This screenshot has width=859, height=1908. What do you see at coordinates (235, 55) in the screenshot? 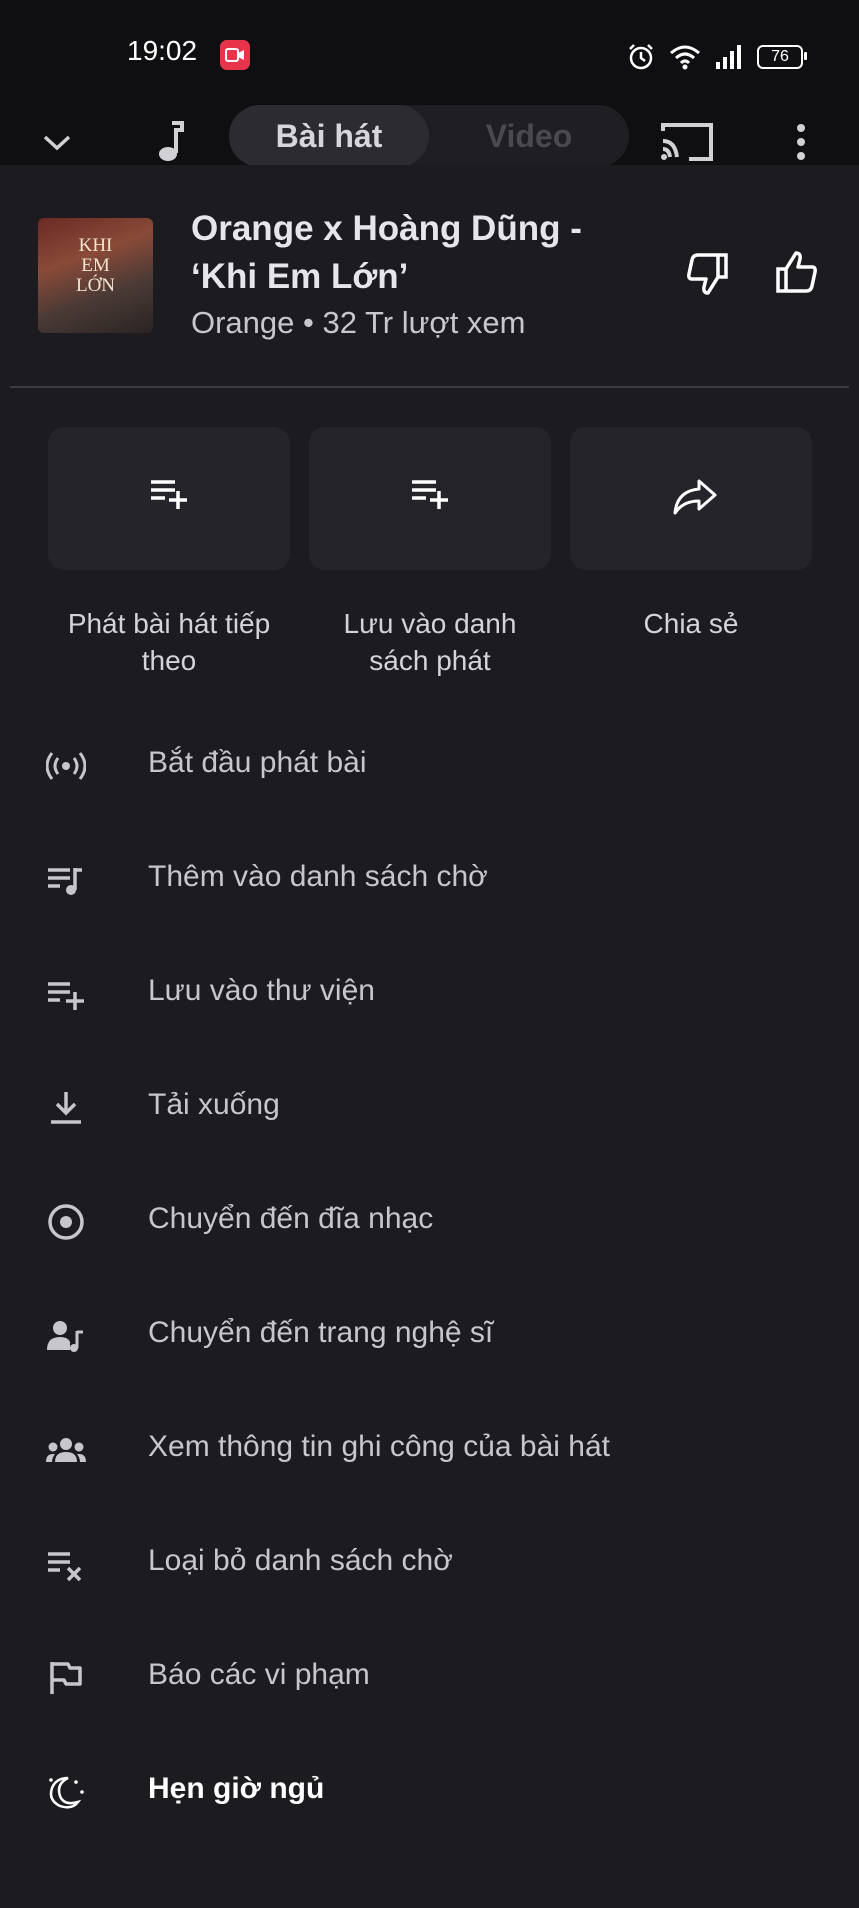
I see `screen-record-icon` at bounding box center [235, 55].